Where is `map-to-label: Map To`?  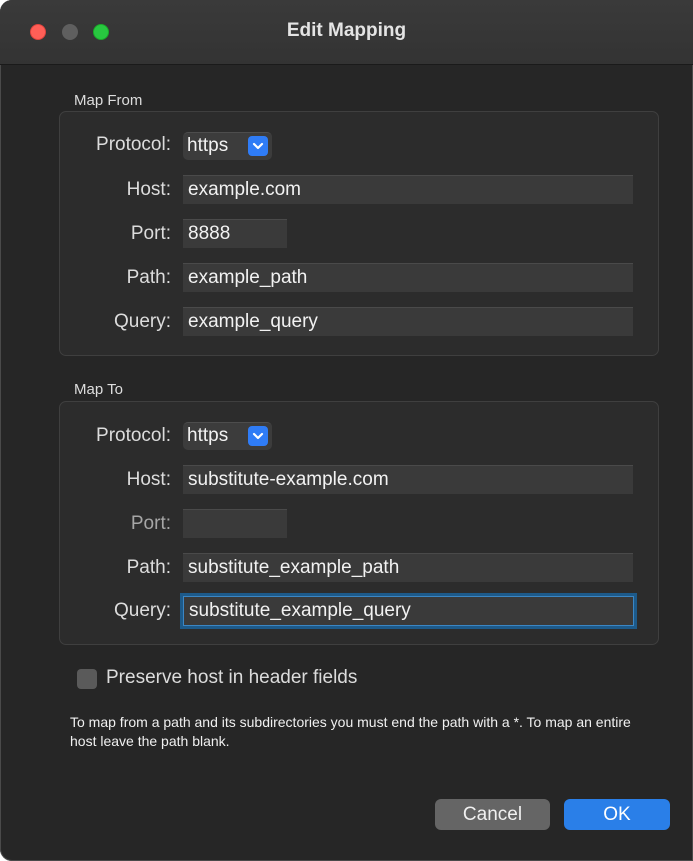
map-to-label: Map To is located at coordinates (98, 389).